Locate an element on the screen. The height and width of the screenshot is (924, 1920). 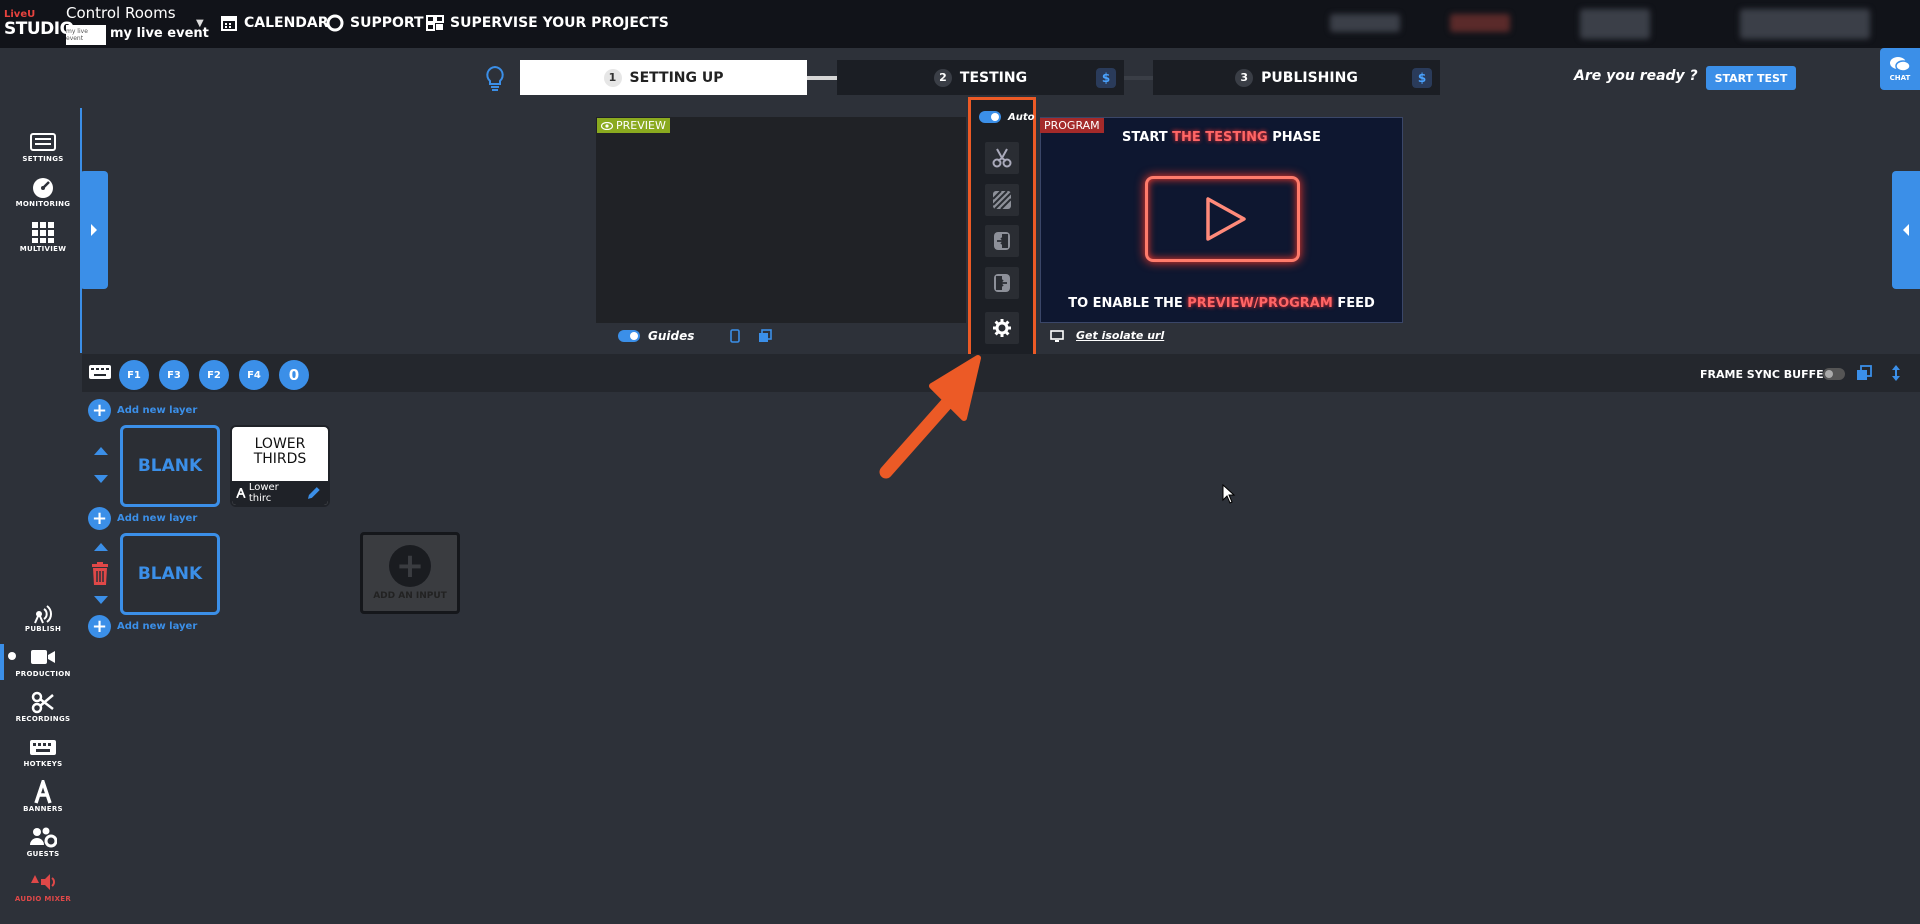
wipe-in-icon is located at coordinates (1002, 241).